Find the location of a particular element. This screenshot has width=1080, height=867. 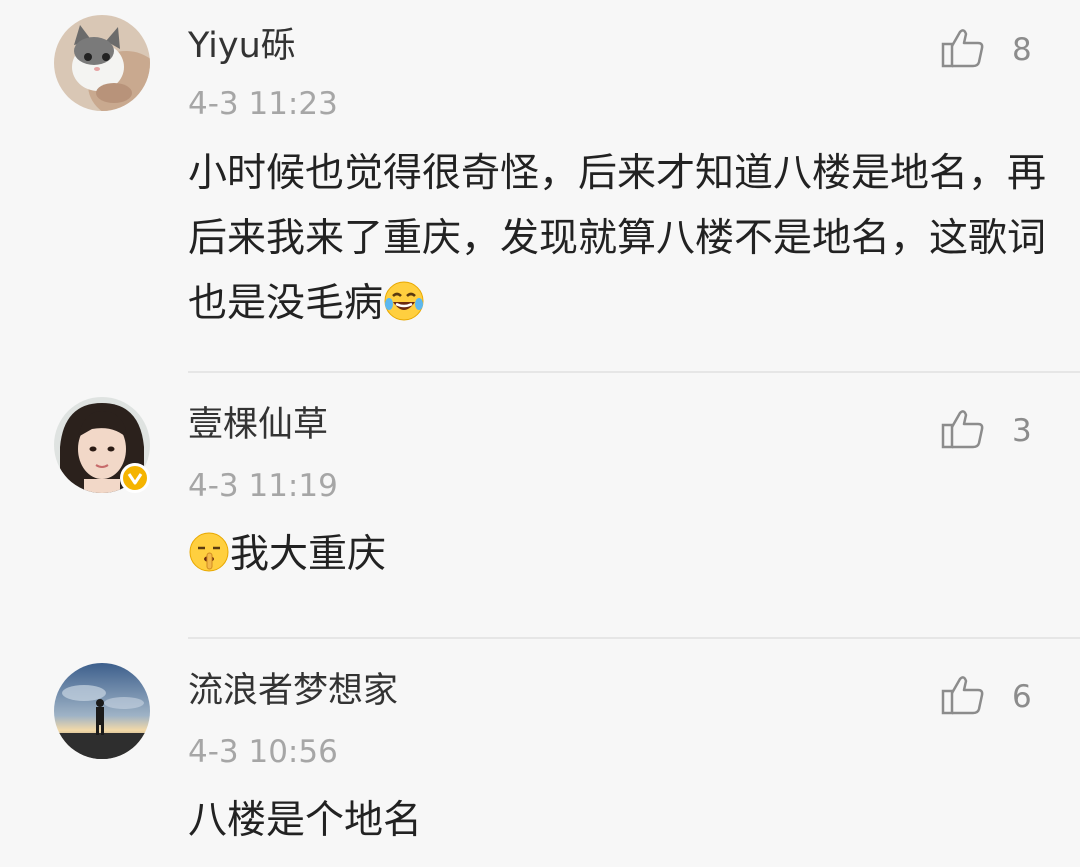

timestamp: 4-3 11:19 is located at coordinates (263, 486).